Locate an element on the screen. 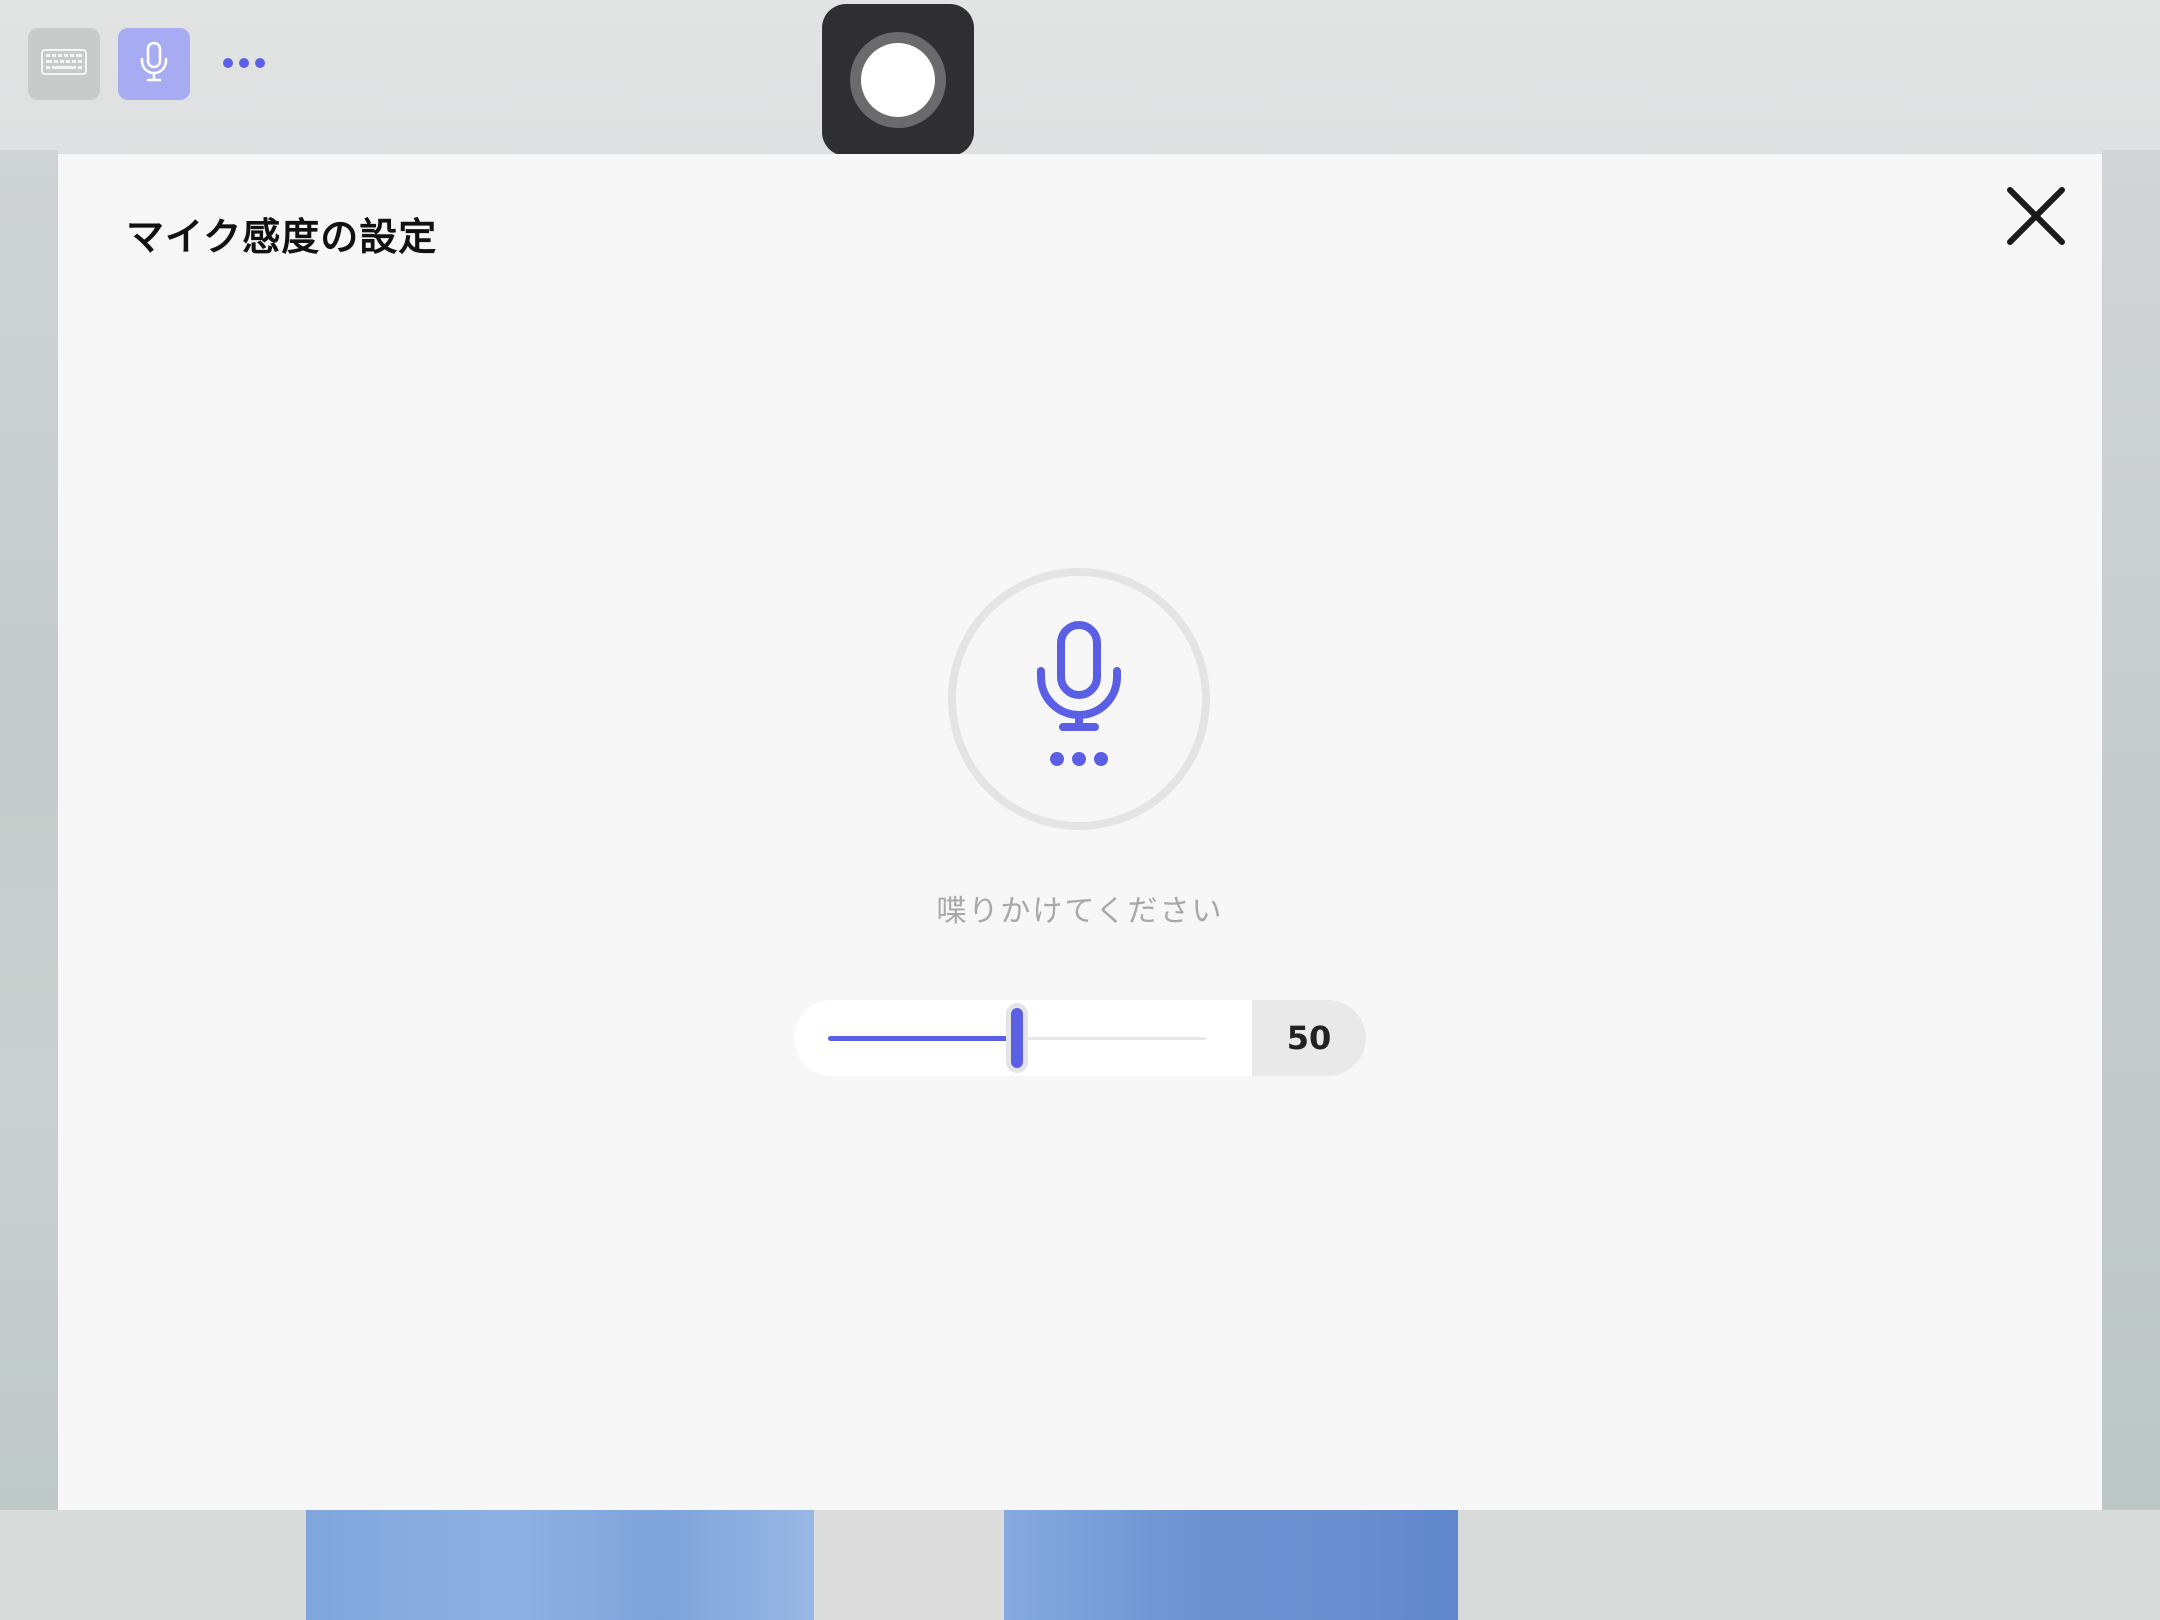  slider-thumb is located at coordinates (1017, 1038).